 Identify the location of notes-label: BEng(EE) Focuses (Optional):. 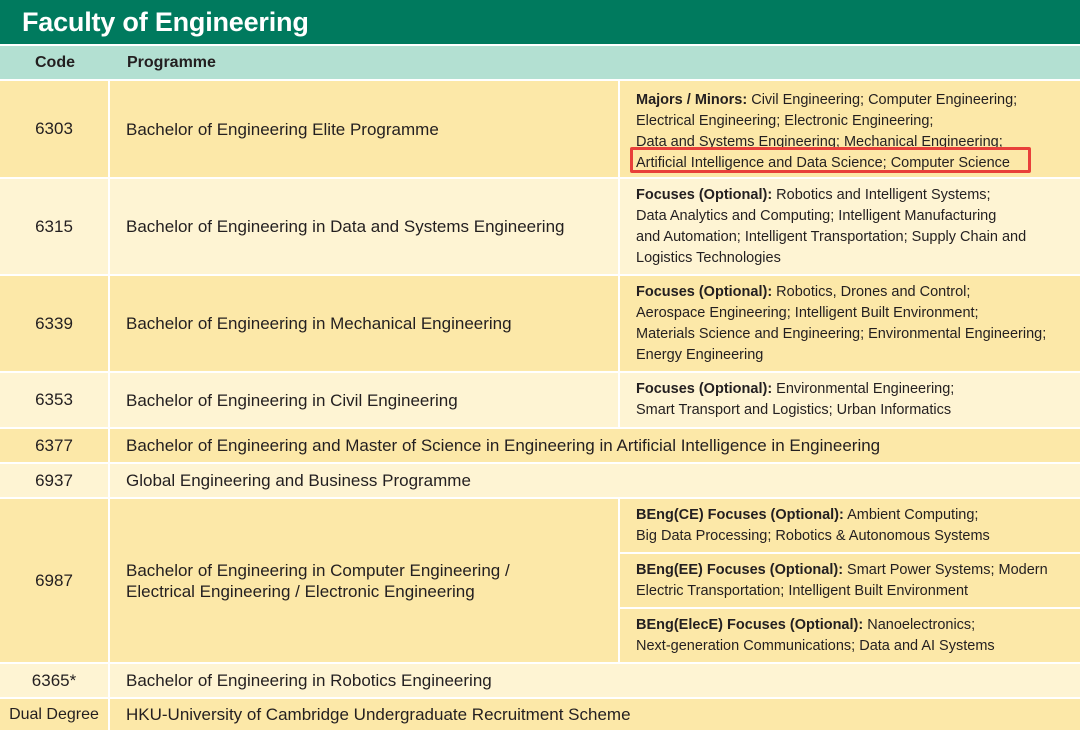
(740, 570).